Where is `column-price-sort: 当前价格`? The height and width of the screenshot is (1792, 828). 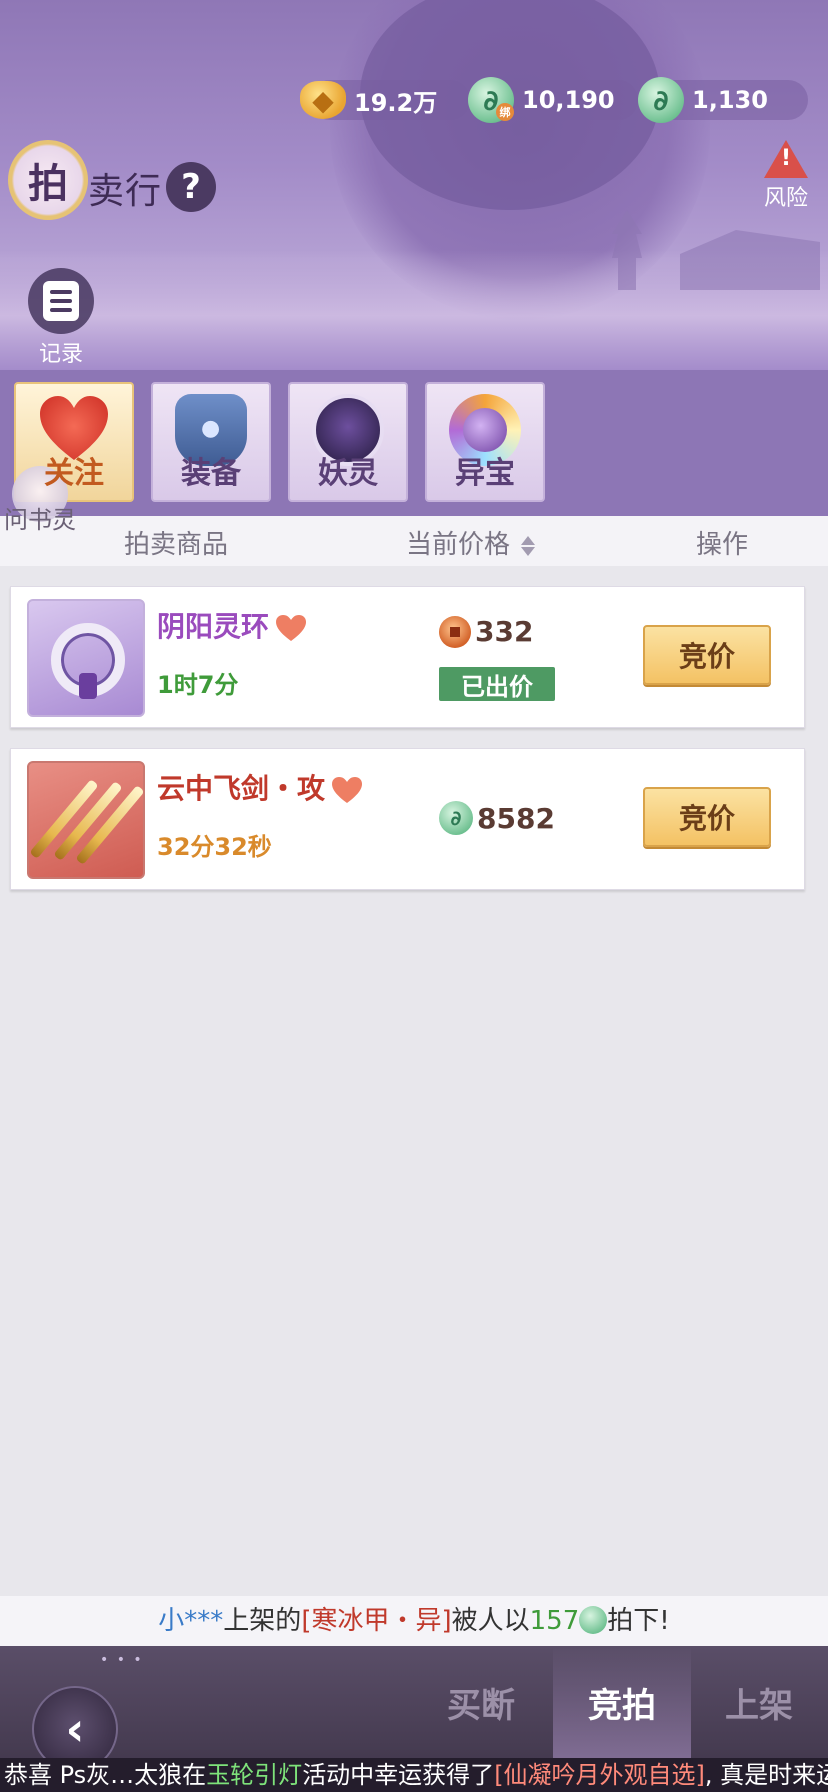 column-price-sort: 当前价格 is located at coordinates (471, 542).